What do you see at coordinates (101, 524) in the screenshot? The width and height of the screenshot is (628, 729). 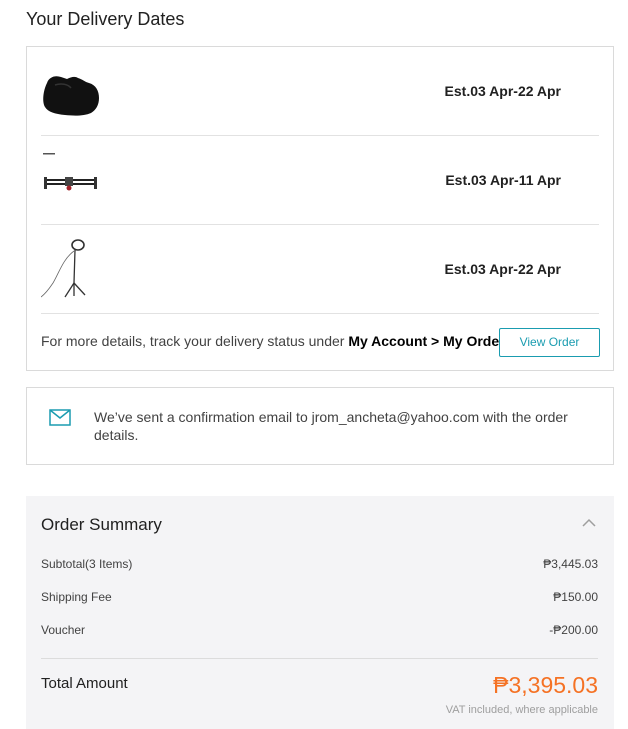 I see `order-summary-title: Order Summary` at bounding box center [101, 524].